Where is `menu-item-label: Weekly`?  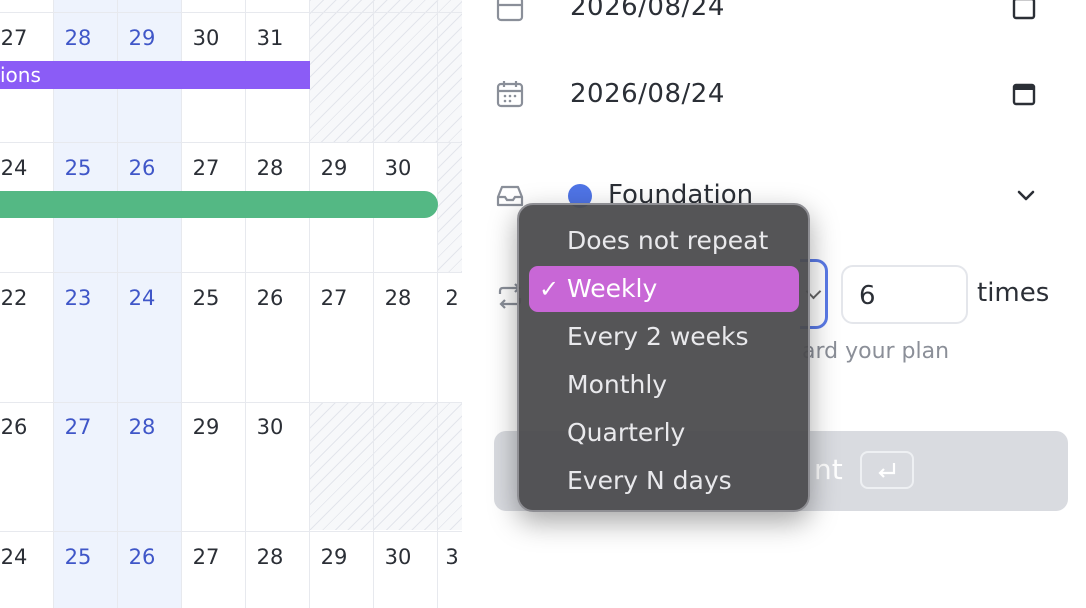 menu-item-label: Weekly is located at coordinates (612, 288).